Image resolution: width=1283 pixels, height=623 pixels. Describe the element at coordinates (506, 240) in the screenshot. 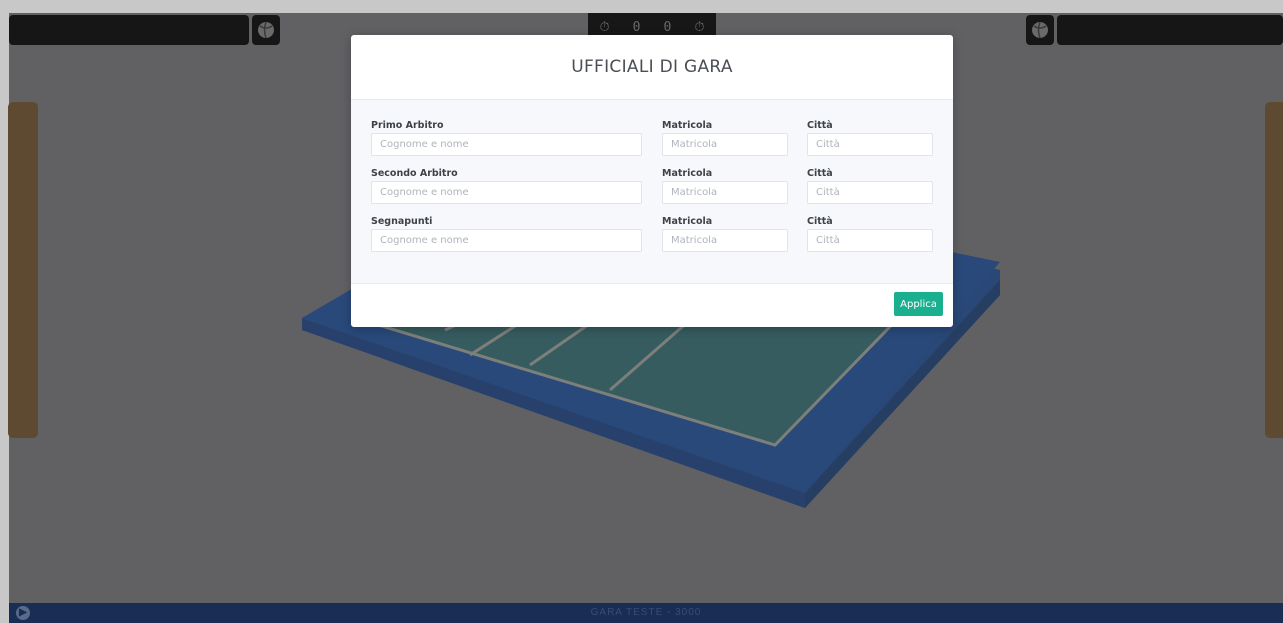

I see `scorer-name-input` at that location.